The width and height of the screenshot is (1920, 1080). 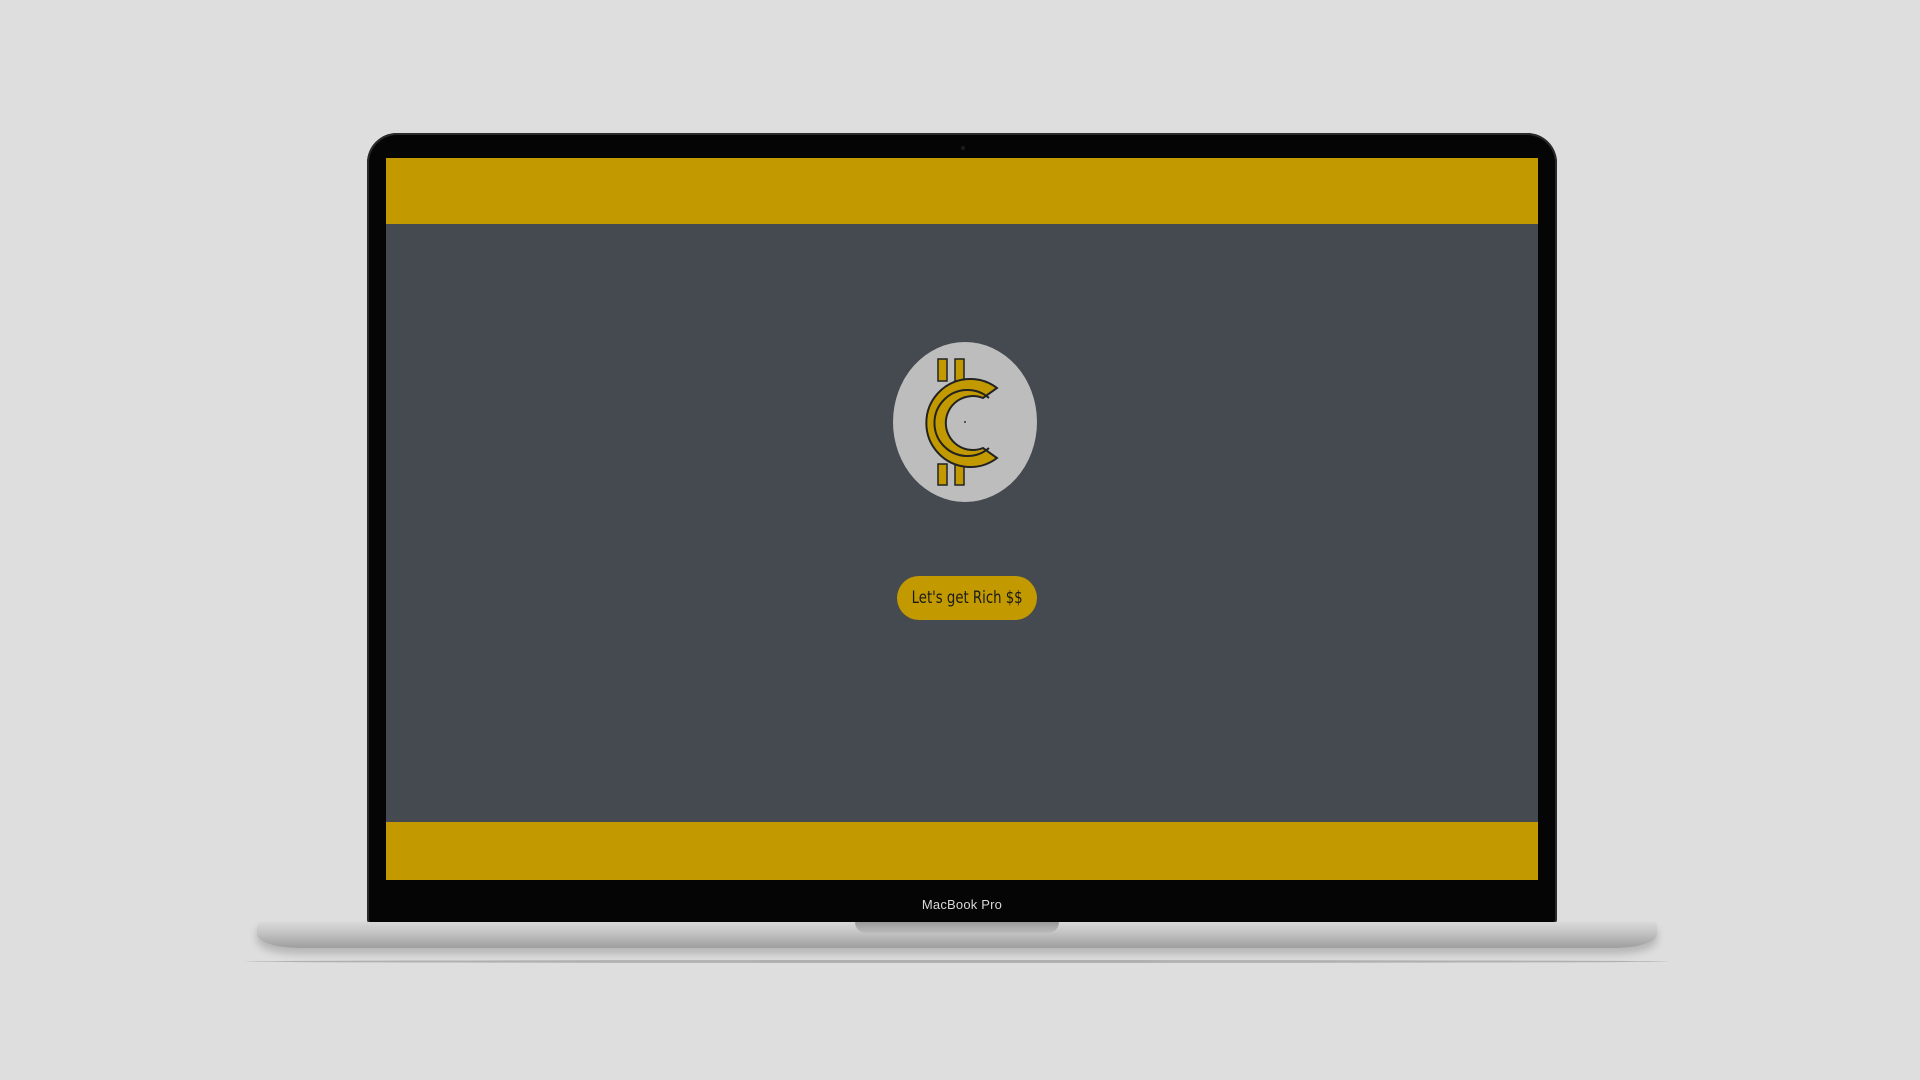 What do you see at coordinates (962, 851) in the screenshot?
I see `footer-bar` at bounding box center [962, 851].